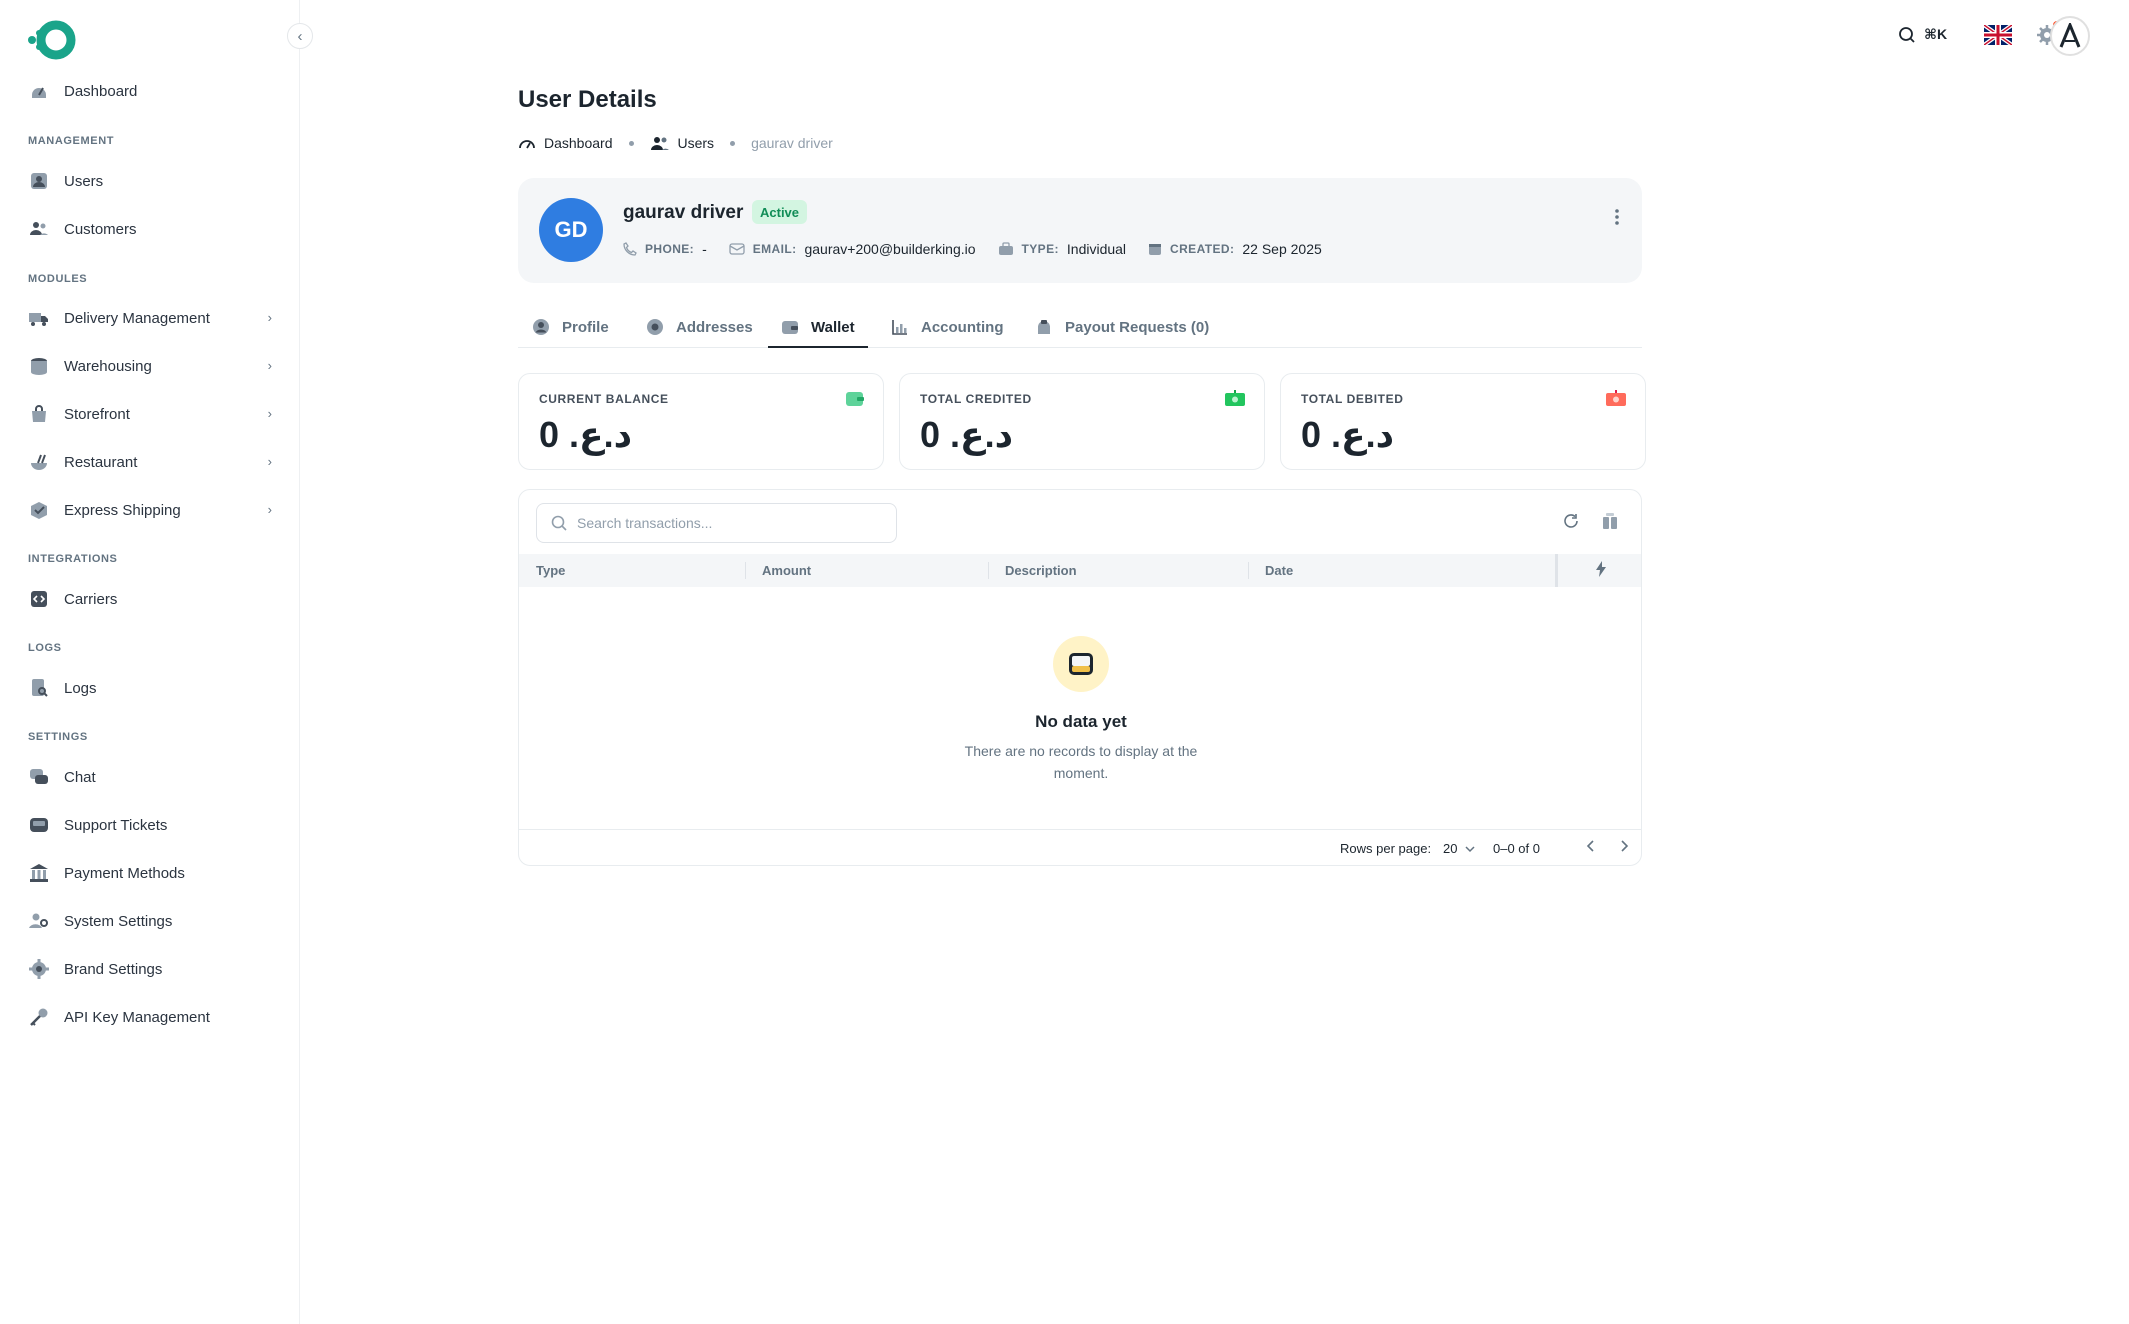 This screenshot has width=2129, height=1324. I want to click on section-modules: MODULES, so click(58, 279).